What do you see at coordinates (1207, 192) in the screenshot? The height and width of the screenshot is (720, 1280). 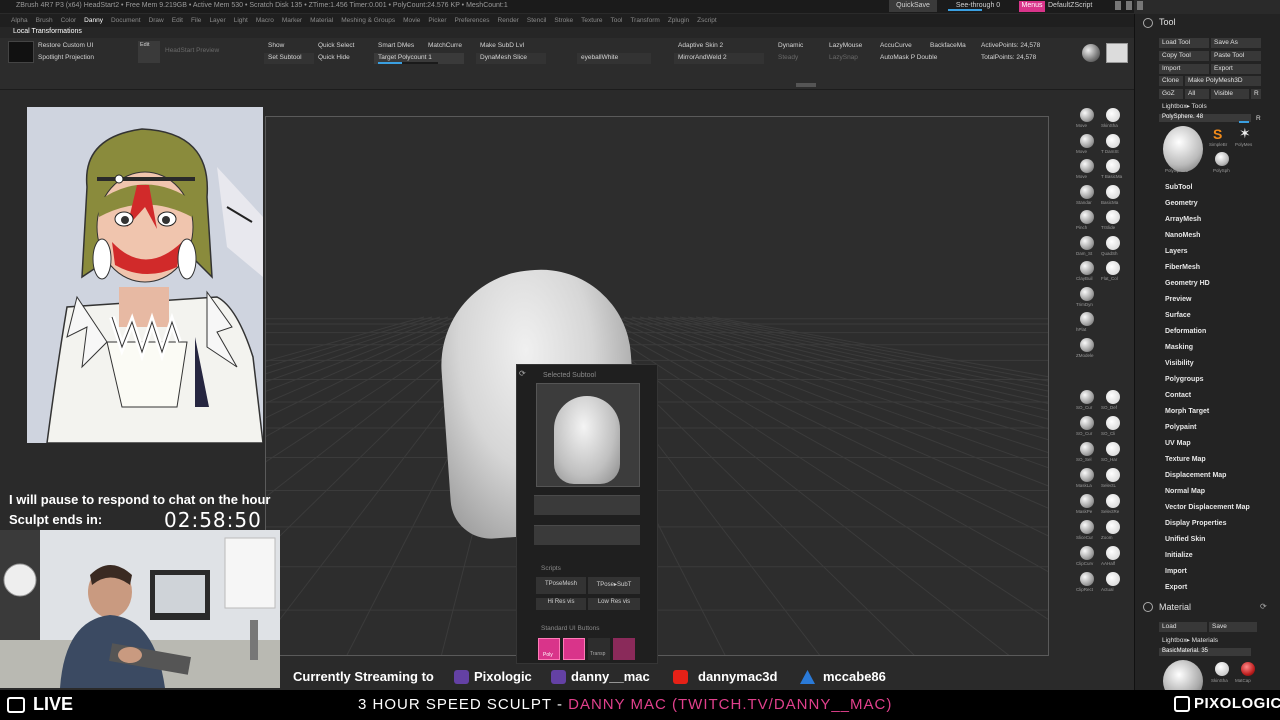 I see `tool-section-item: SubTool` at bounding box center [1207, 192].